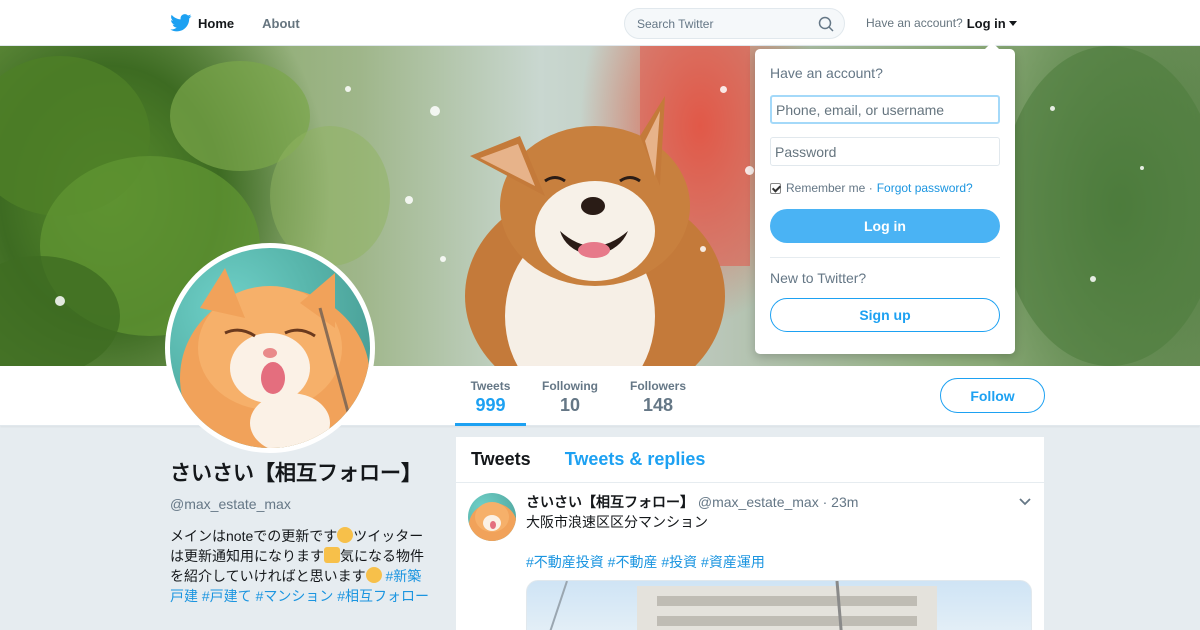 This screenshot has width=1200, height=630. I want to click on nav-about-label: About, so click(281, 23).